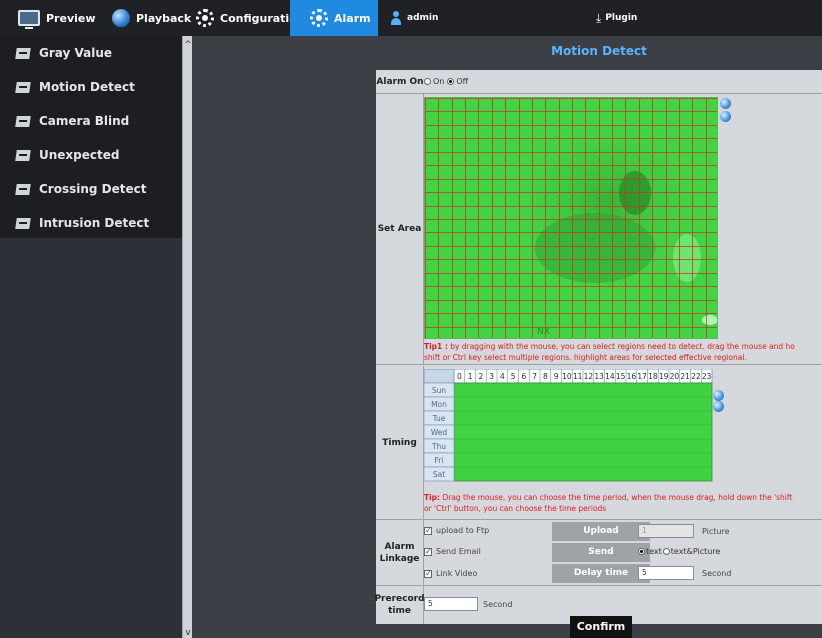  Describe the element at coordinates (87, 87) in the screenshot. I see `sidebar-item-label: Motion Detect` at that location.